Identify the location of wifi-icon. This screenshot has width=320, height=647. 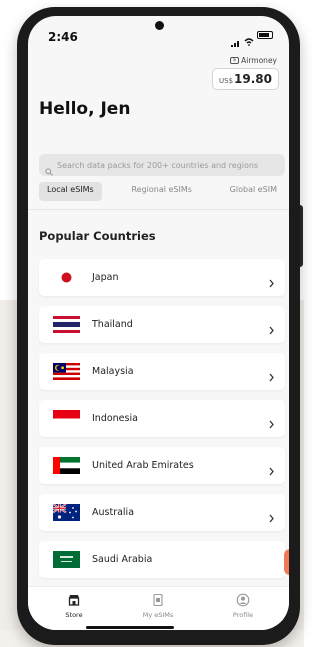
(249, 38).